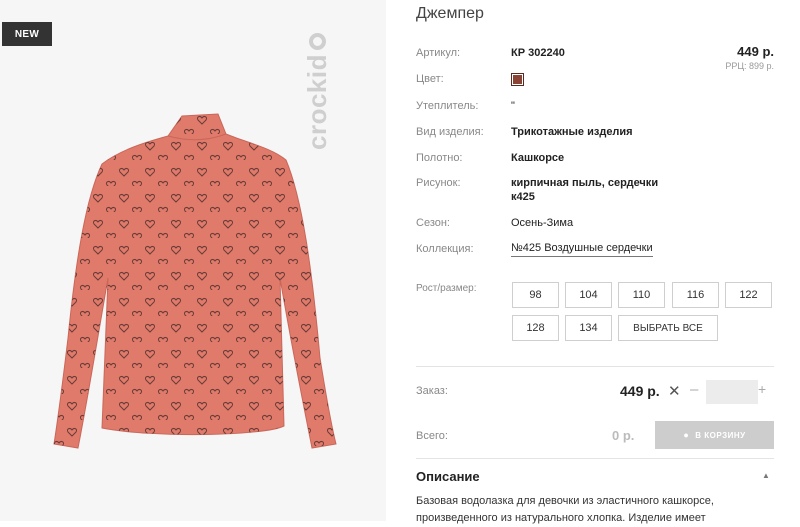  What do you see at coordinates (582, 249) in the screenshot?
I see `collection-link: №425 Воздушные сердечки` at bounding box center [582, 249].